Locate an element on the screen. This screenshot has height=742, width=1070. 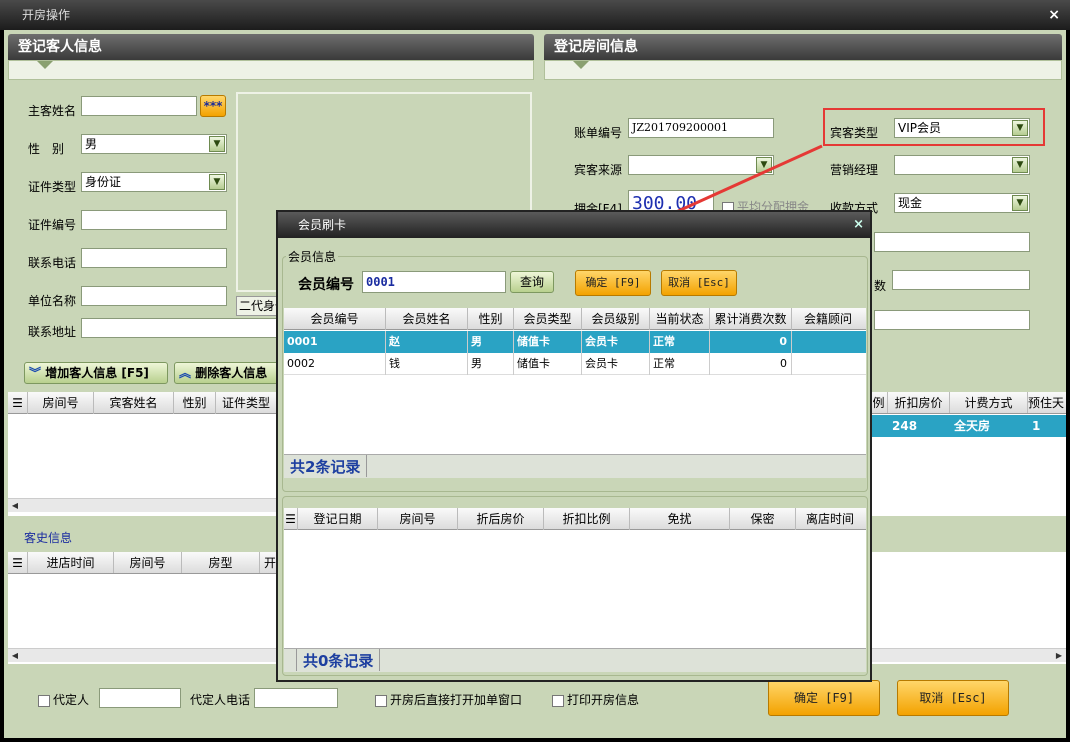
members-col: 会员级别 is located at coordinates (616, 319).